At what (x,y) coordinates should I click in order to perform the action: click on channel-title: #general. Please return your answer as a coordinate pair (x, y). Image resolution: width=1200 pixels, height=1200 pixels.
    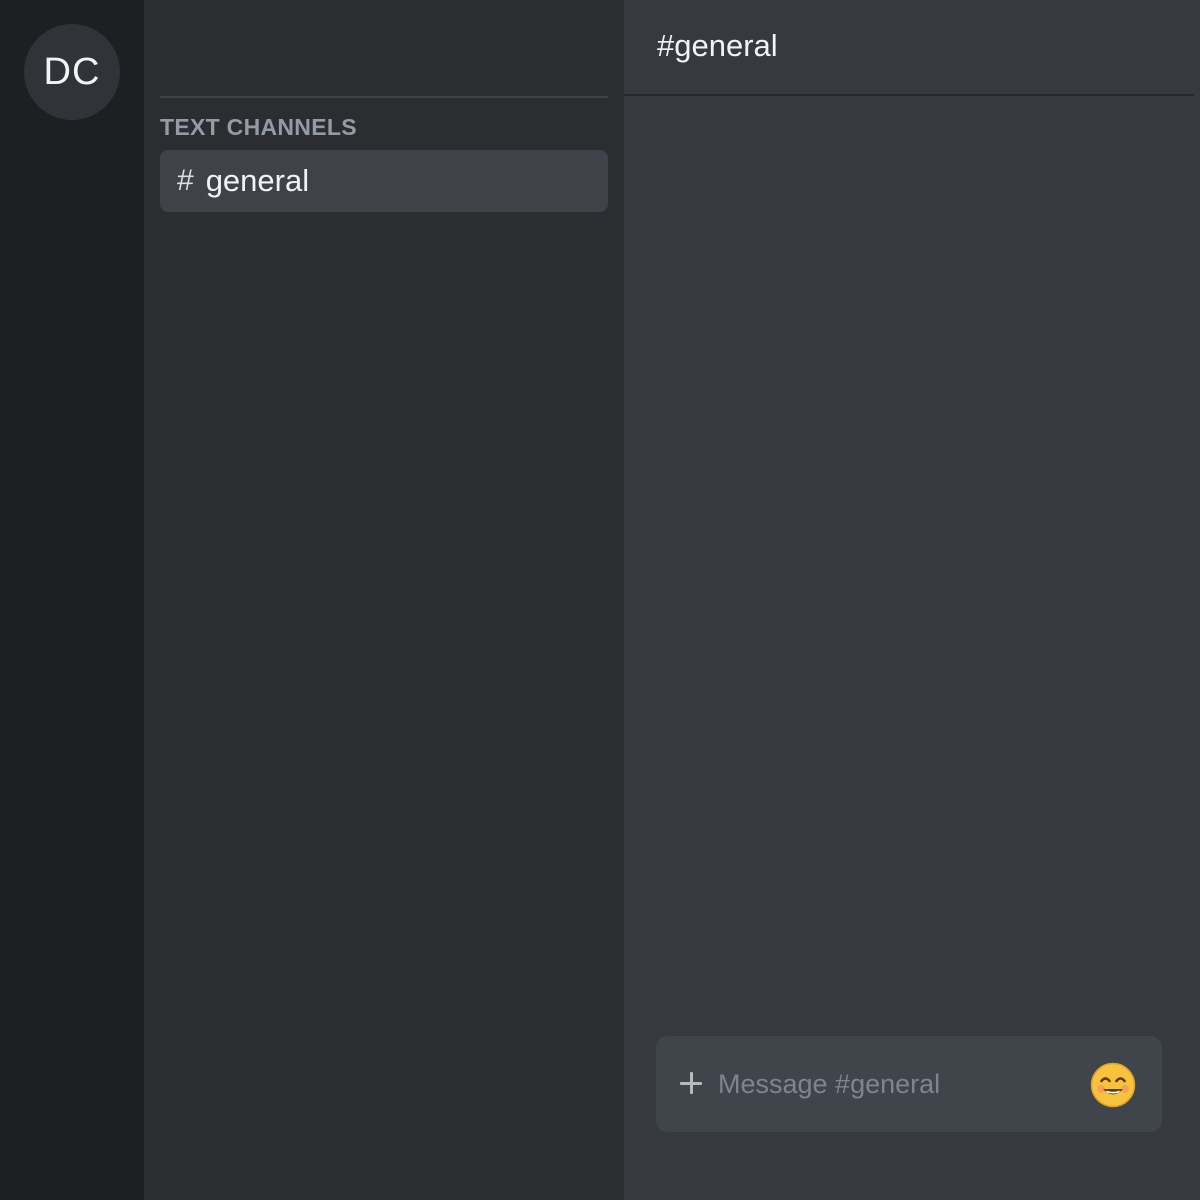
    Looking at the image, I should click on (717, 45).